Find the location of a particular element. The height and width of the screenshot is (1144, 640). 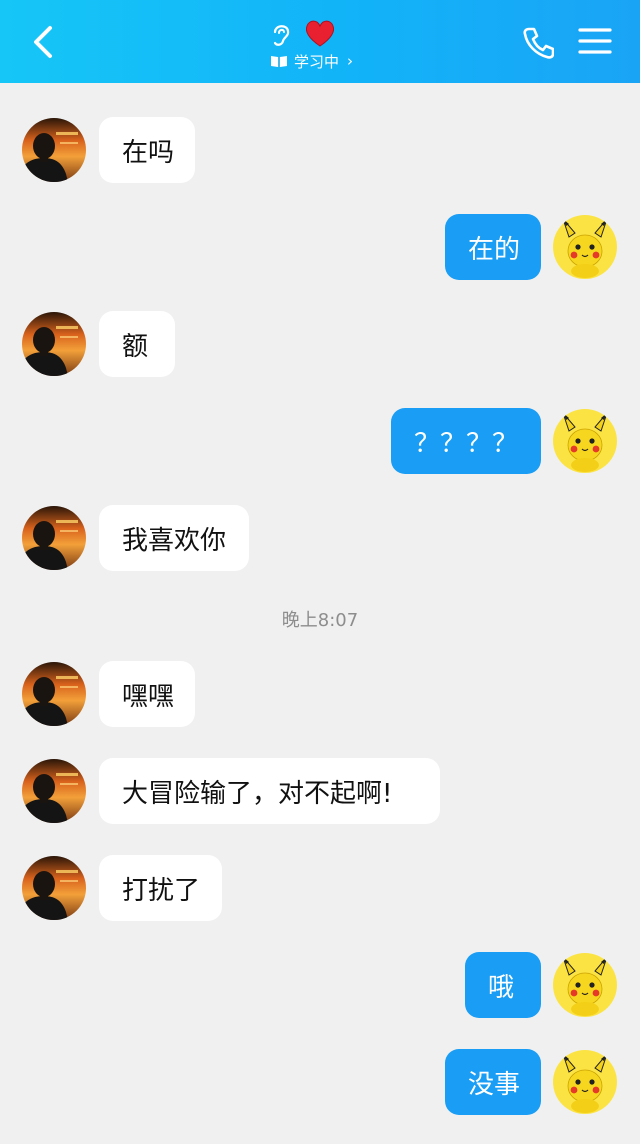

chat-header: 学习中 › is located at coordinates (320, 41).